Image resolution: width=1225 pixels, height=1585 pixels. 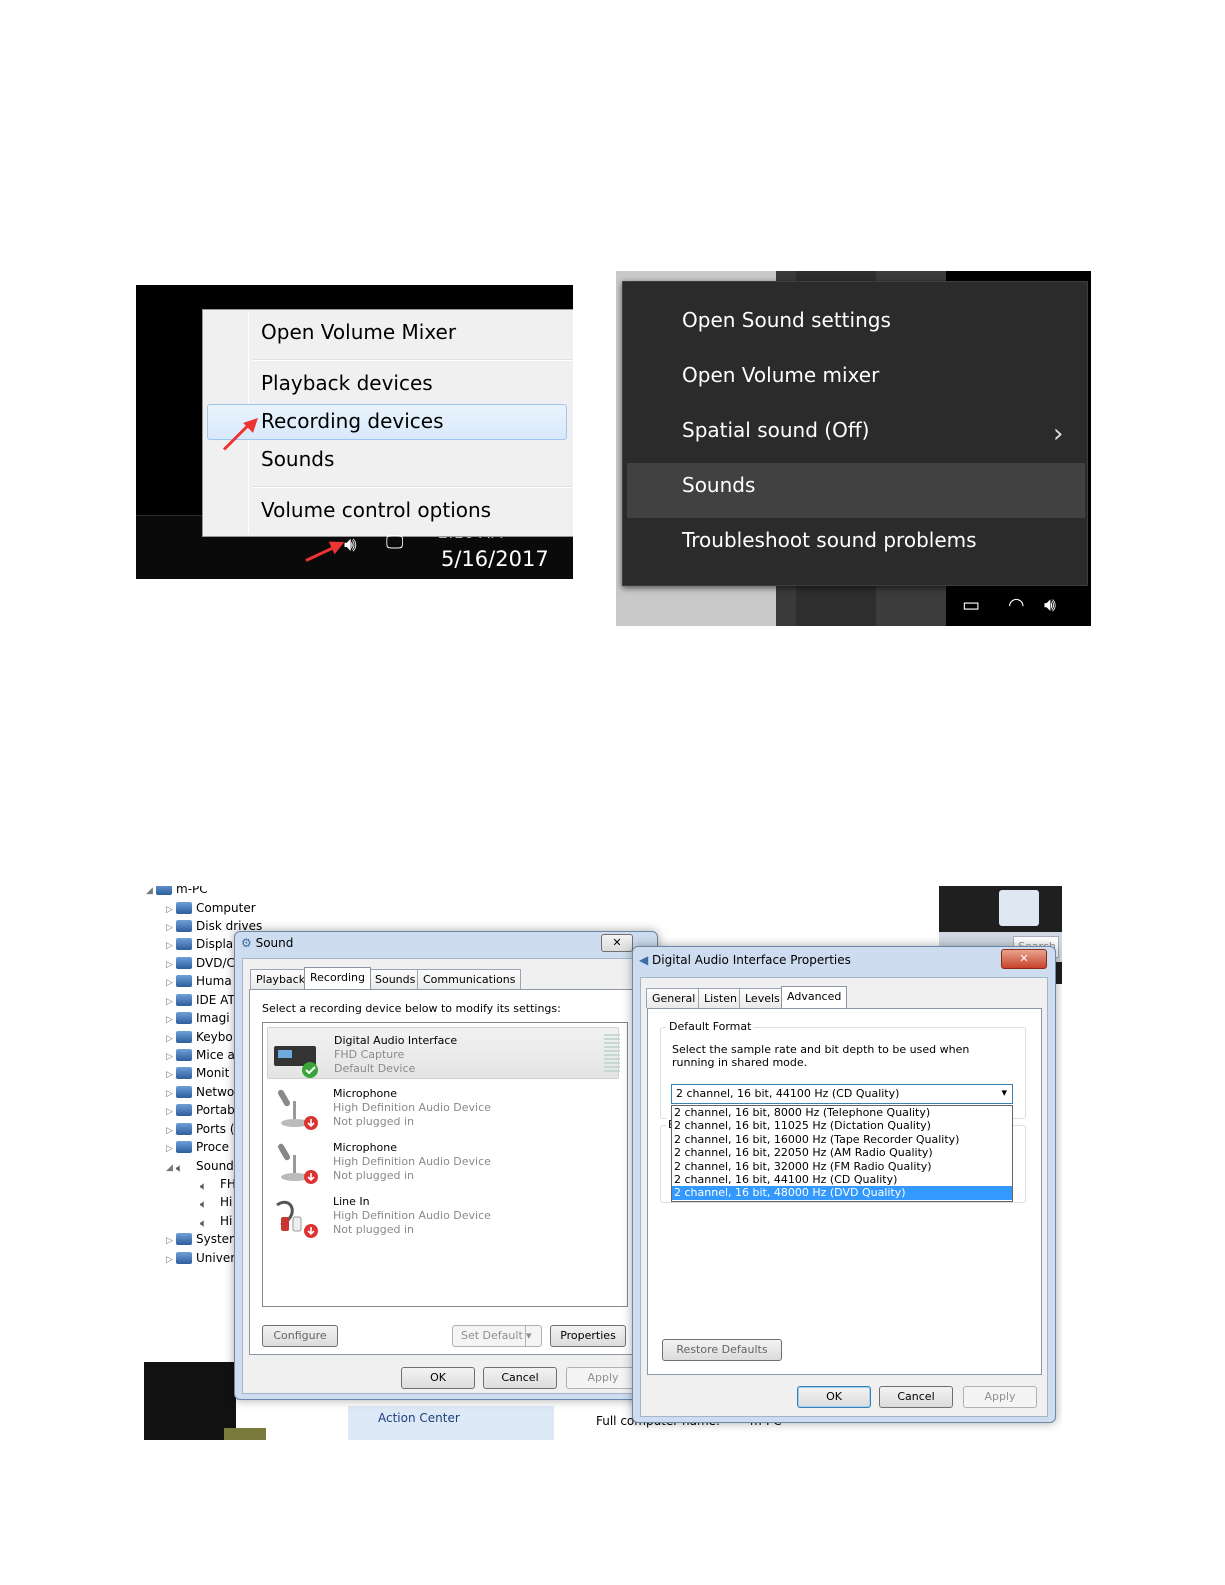 What do you see at coordinates (1004, 1092) in the screenshot?
I see `dropdown-arrow-icon: ▾` at bounding box center [1004, 1092].